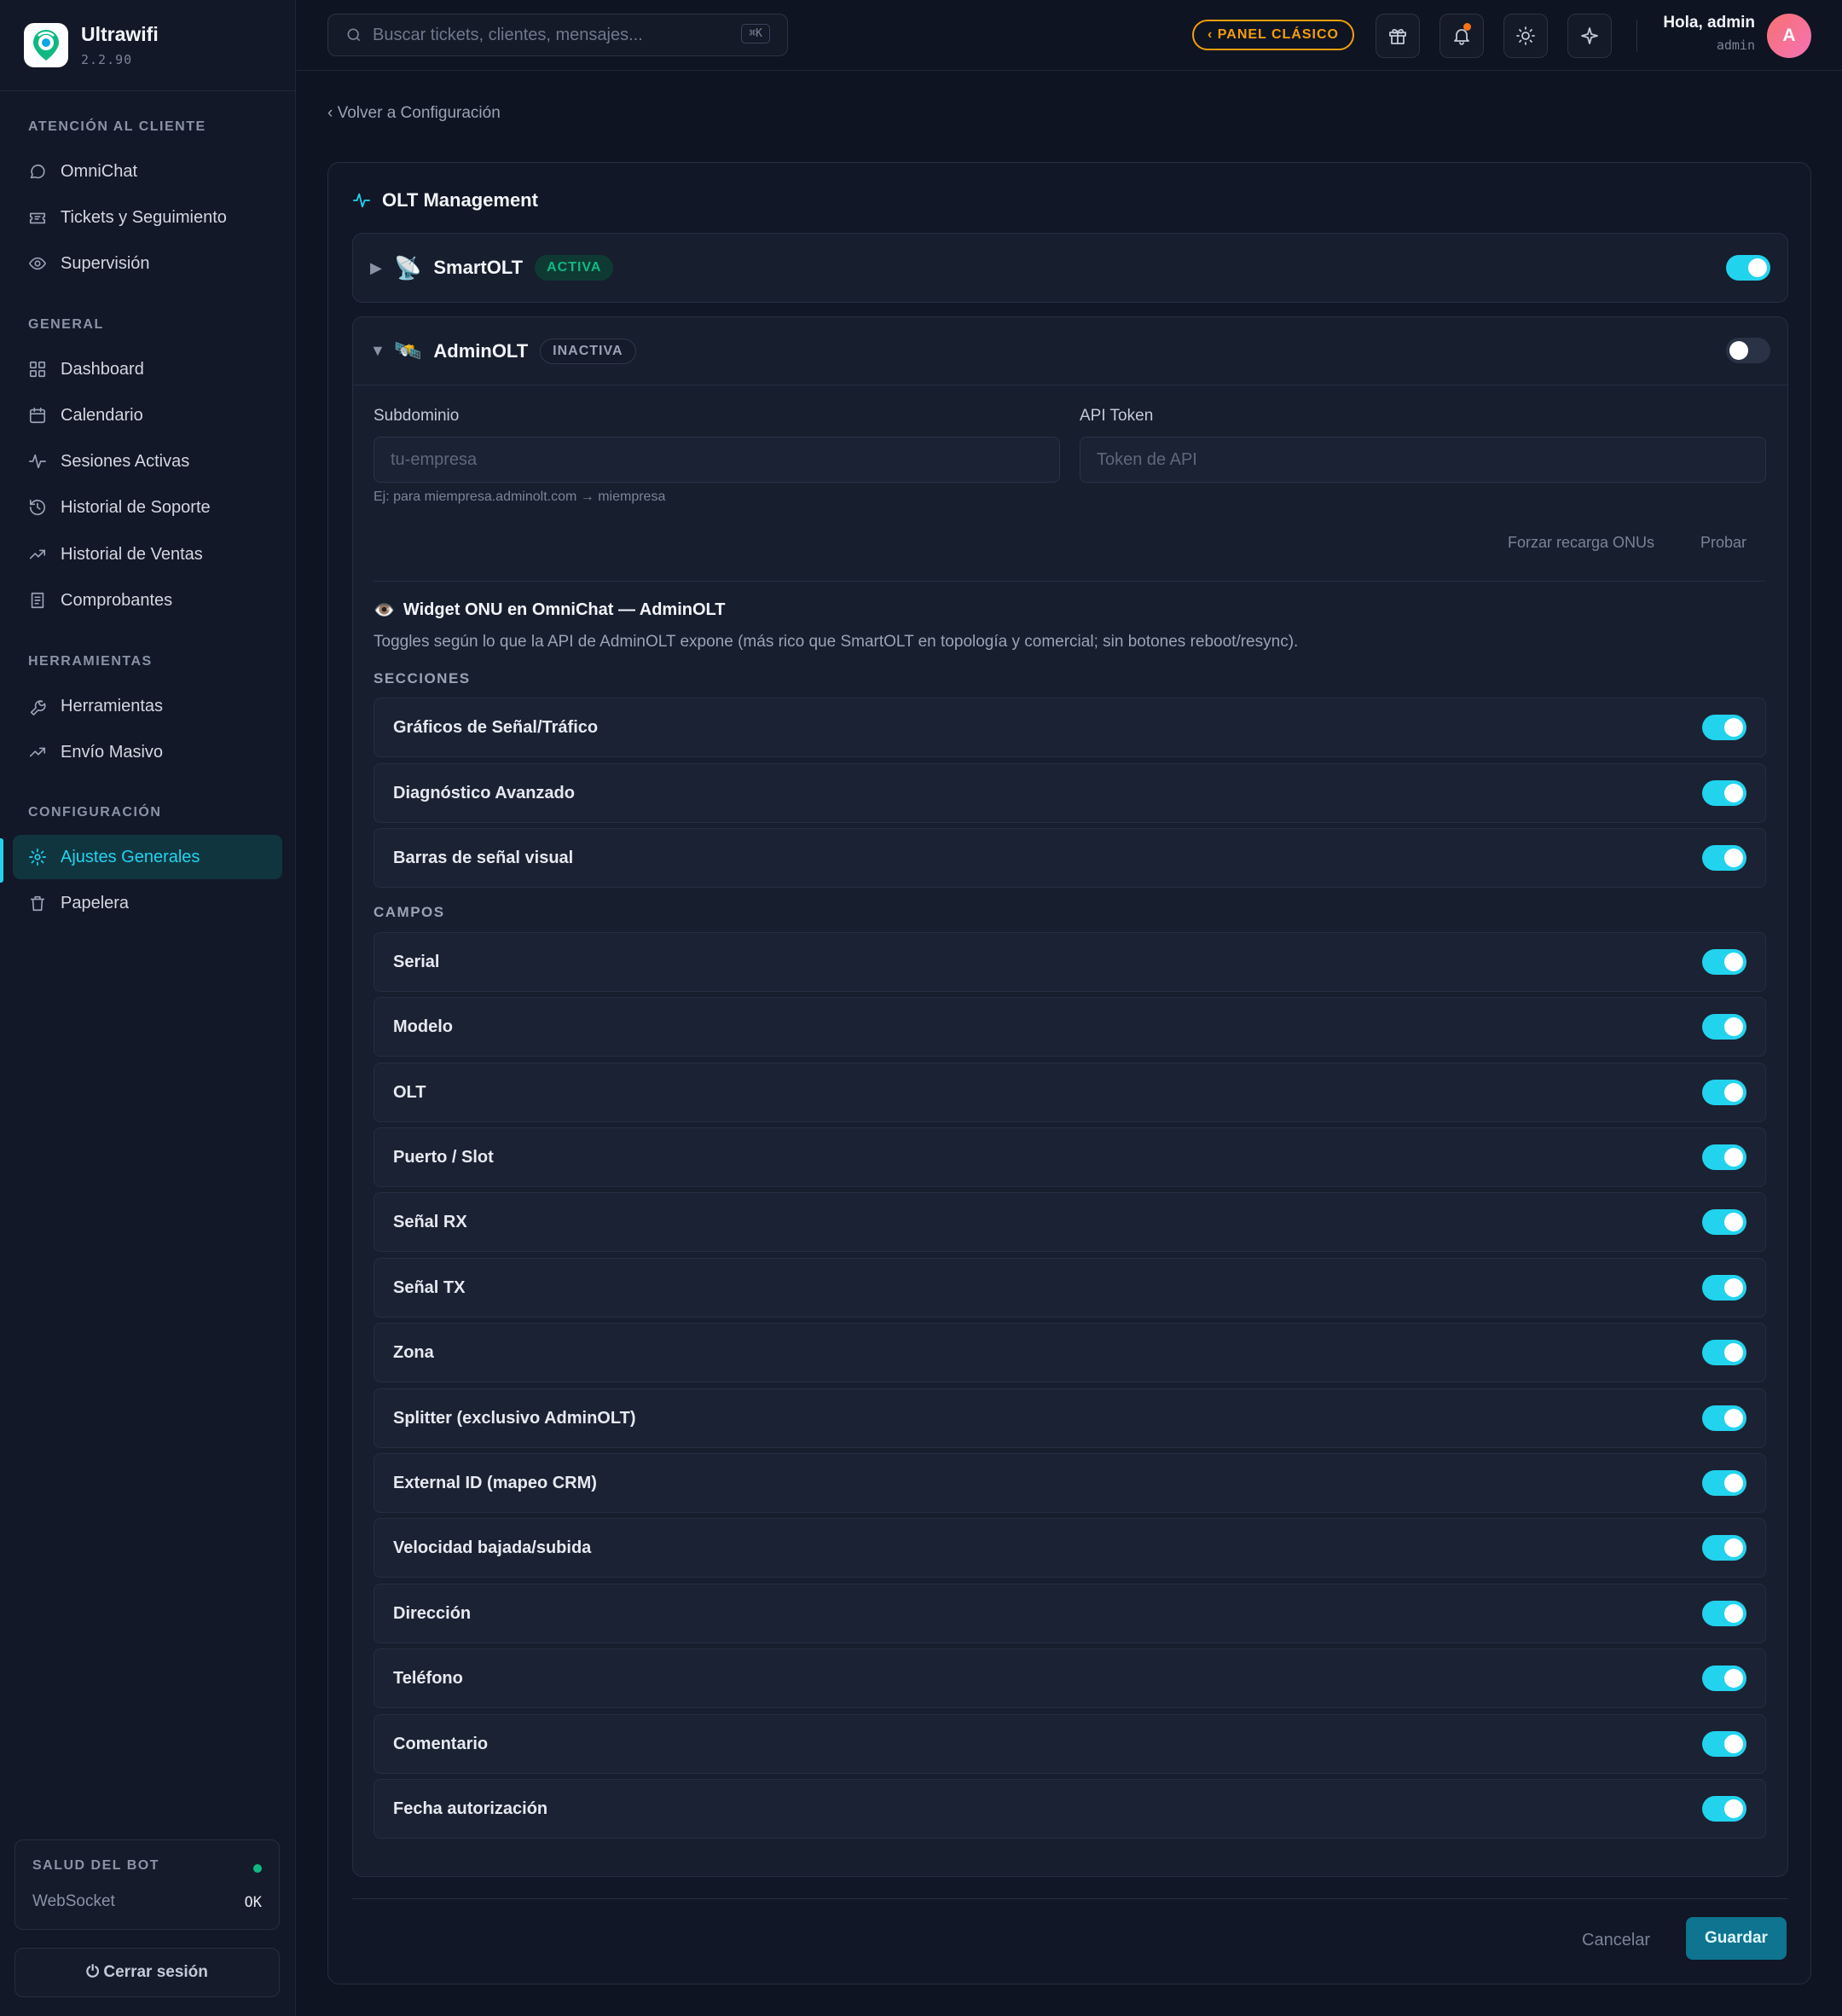 The width and height of the screenshot is (1842, 2016). Describe the element at coordinates (1616, 1940) in the screenshot. I see `cancel-button: Cancelar` at that location.